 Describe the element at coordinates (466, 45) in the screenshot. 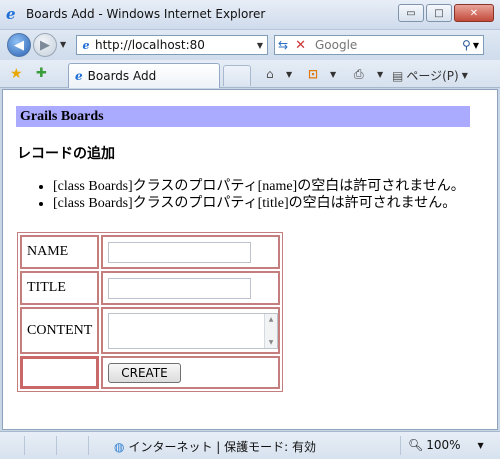

I see `search-icon: ⚲` at that location.